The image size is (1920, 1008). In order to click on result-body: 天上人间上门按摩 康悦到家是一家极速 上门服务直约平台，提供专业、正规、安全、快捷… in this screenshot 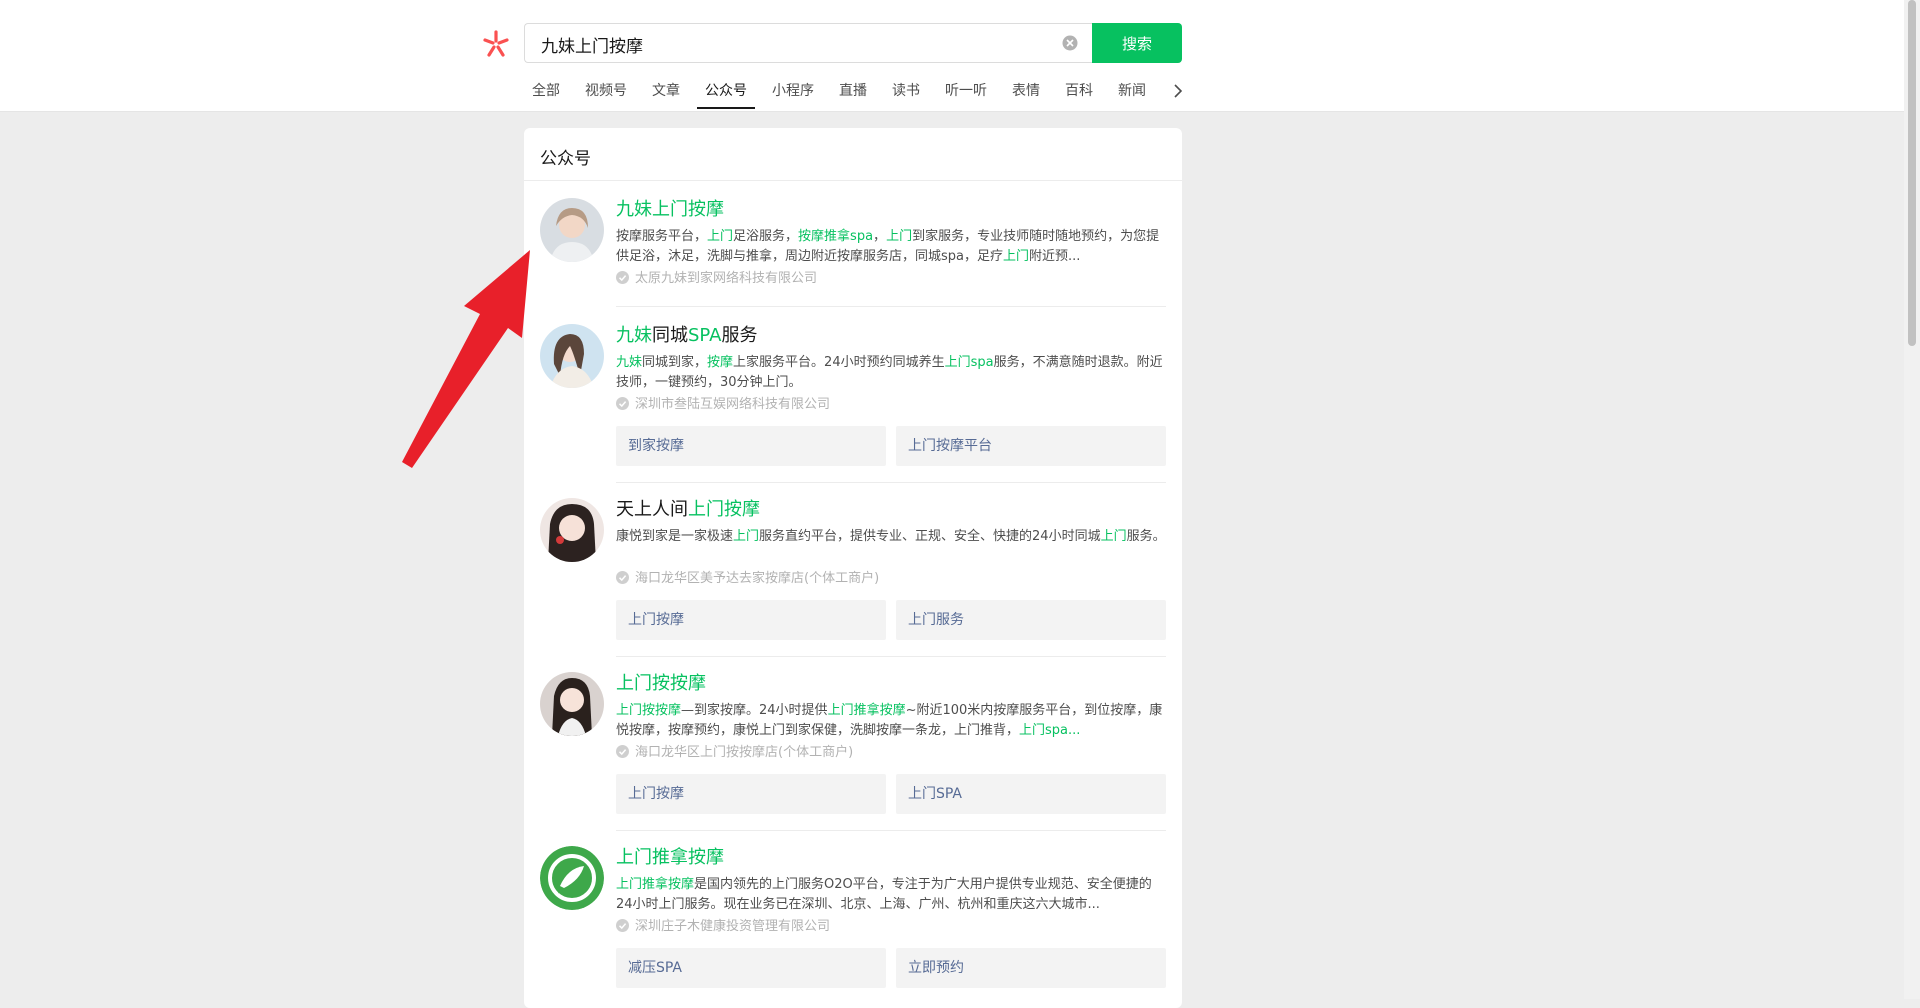, I will do `click(891, 543)`.